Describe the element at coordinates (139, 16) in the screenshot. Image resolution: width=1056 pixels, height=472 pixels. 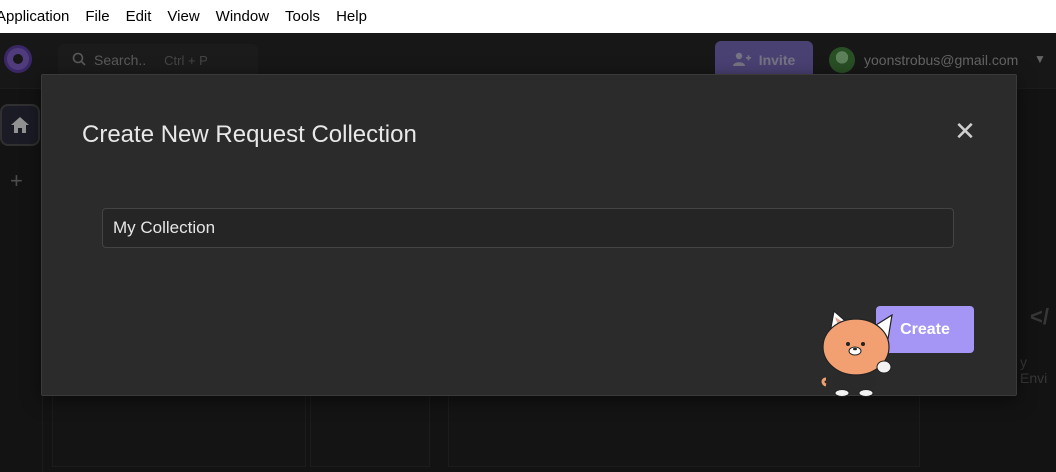
I see `menu-edit: Edit` at that location.